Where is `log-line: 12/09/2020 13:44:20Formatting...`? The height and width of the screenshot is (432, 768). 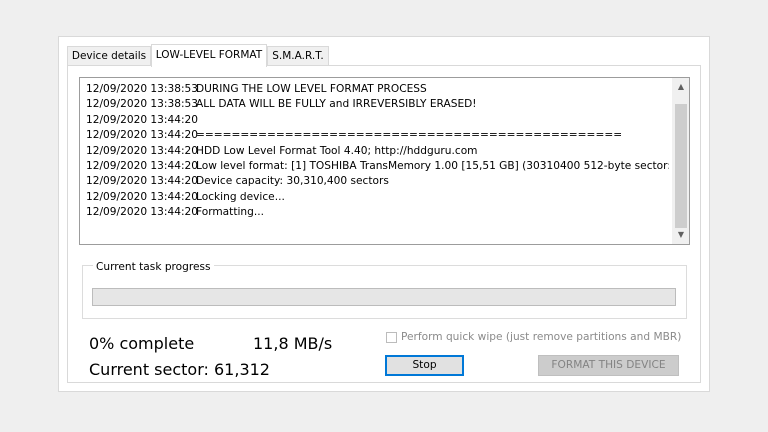
log-line: 12/09/2020 13:44:20Formatting... is located at coordinates (377, 212).